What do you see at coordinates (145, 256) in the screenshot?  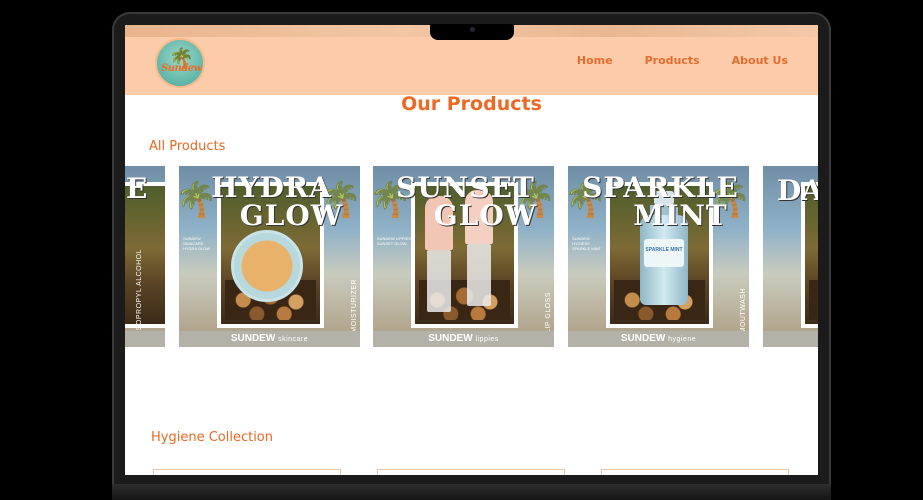 I see `product-card-partial-left: E ISOPROPYL ALCOHOL` at bounding box center [145, 256].